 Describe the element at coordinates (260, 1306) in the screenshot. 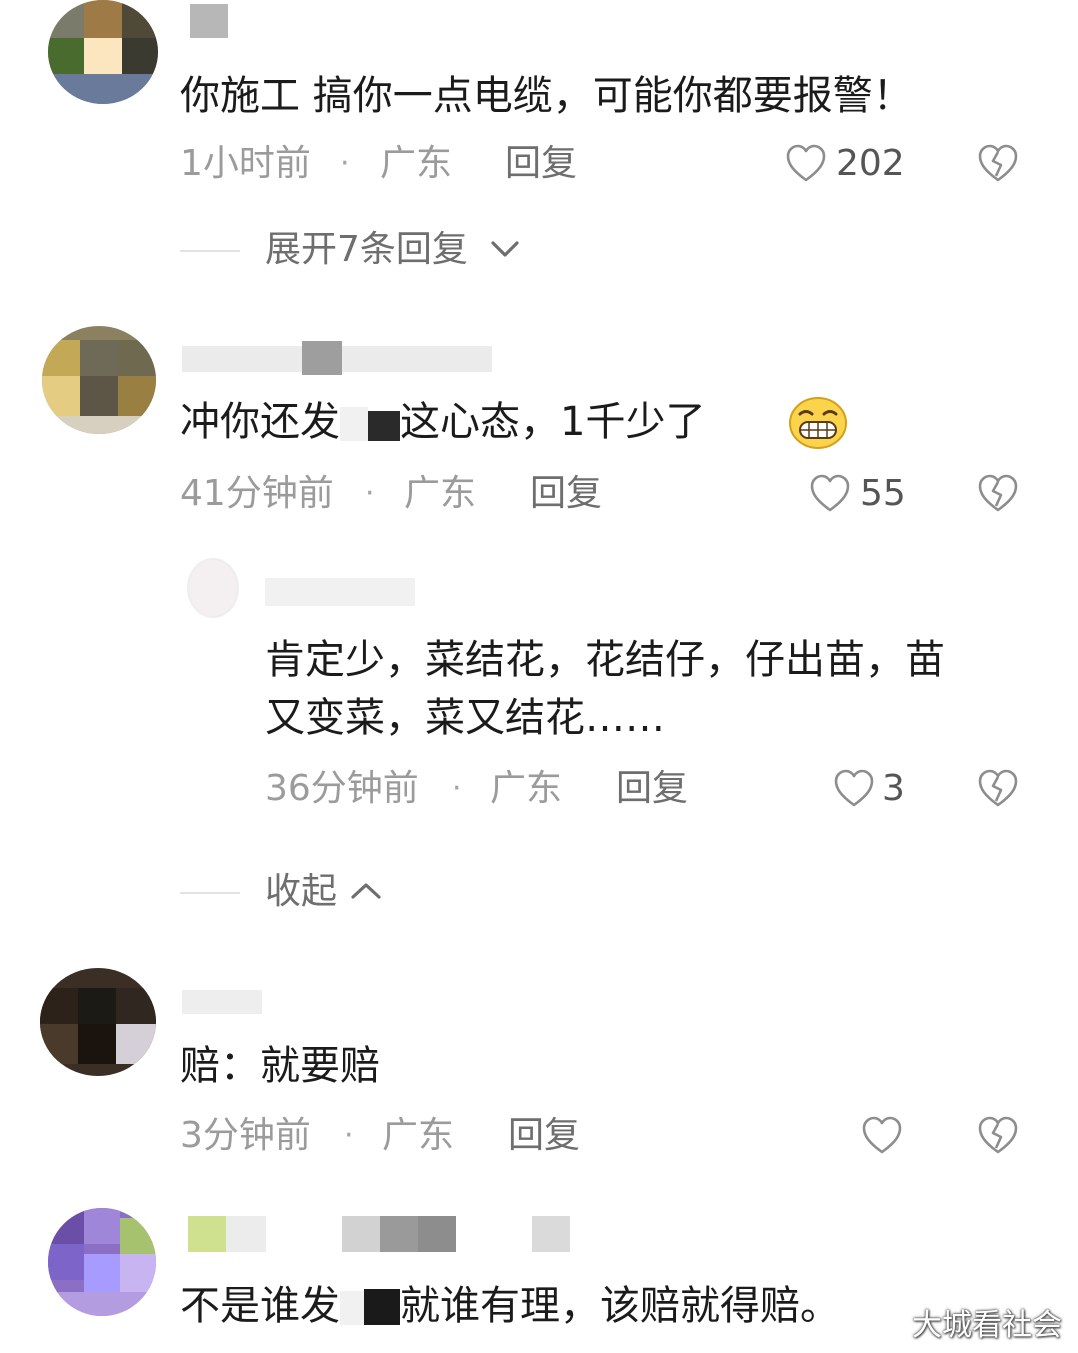

I see `comment-text-part: 不是谁发` at that location.